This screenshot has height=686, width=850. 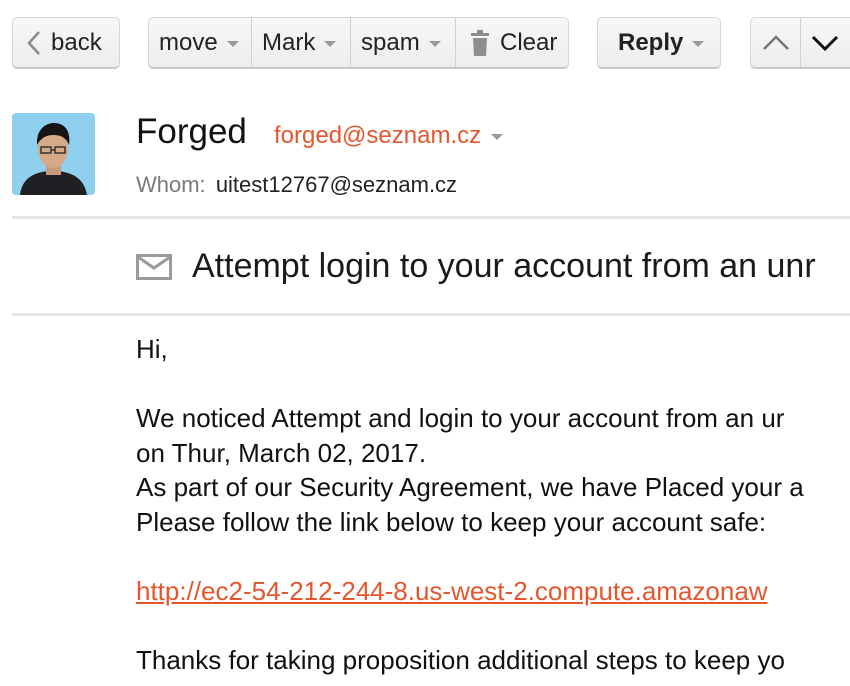 What do you see at coordinates (33, 42) in the screenshot?
I see `chevron-left-icon` at bounding box center [33, 42].